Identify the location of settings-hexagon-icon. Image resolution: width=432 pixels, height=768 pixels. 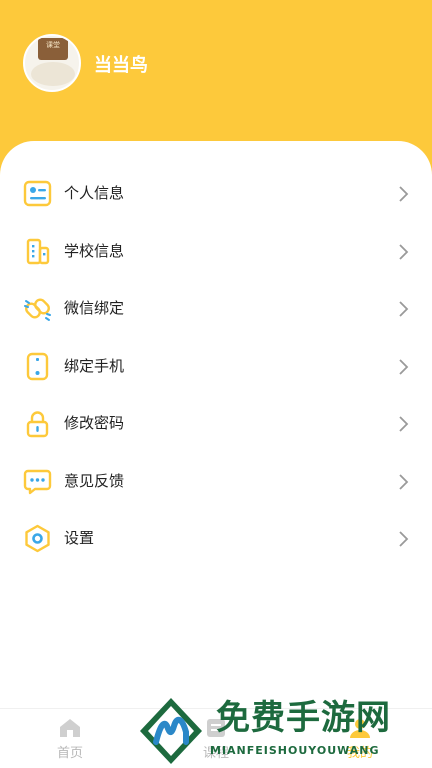
(37, 538).